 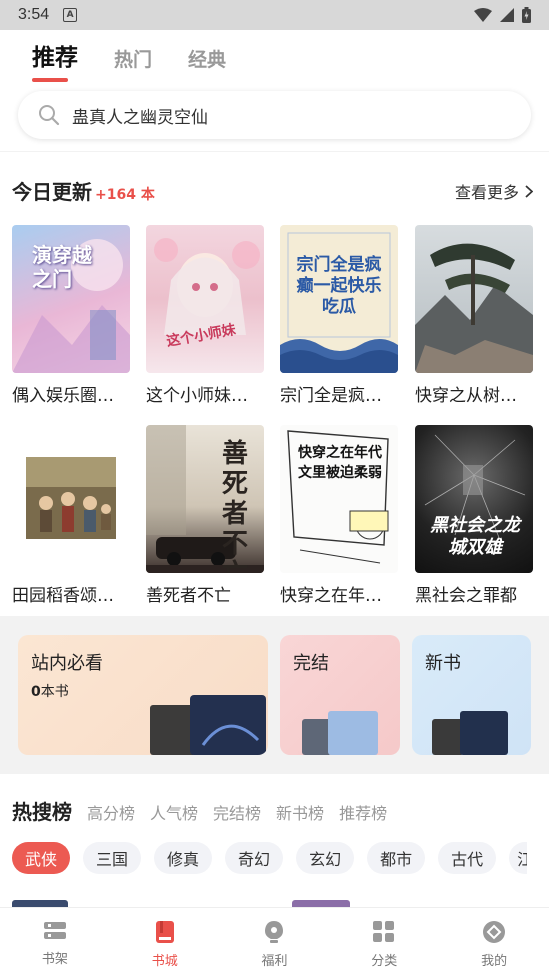 What do you see at coordinates (471, 695) in the screenshot?
I see `new-books-card: 新书` at bounding box center [471, 695].